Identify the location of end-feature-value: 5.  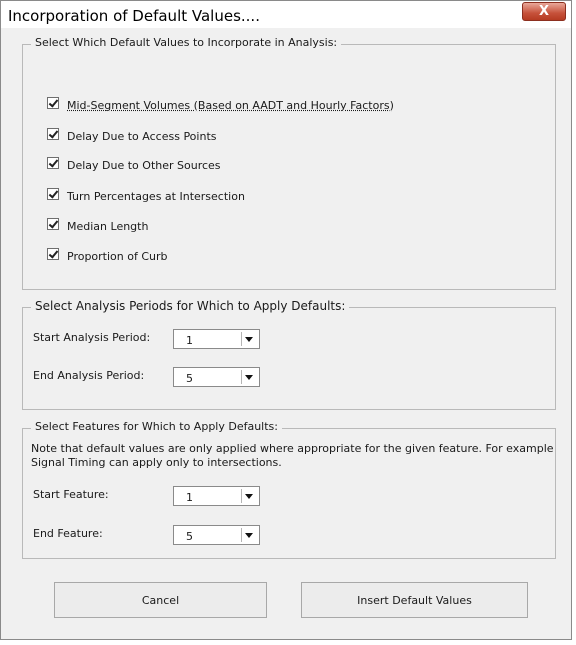
(189, 536).